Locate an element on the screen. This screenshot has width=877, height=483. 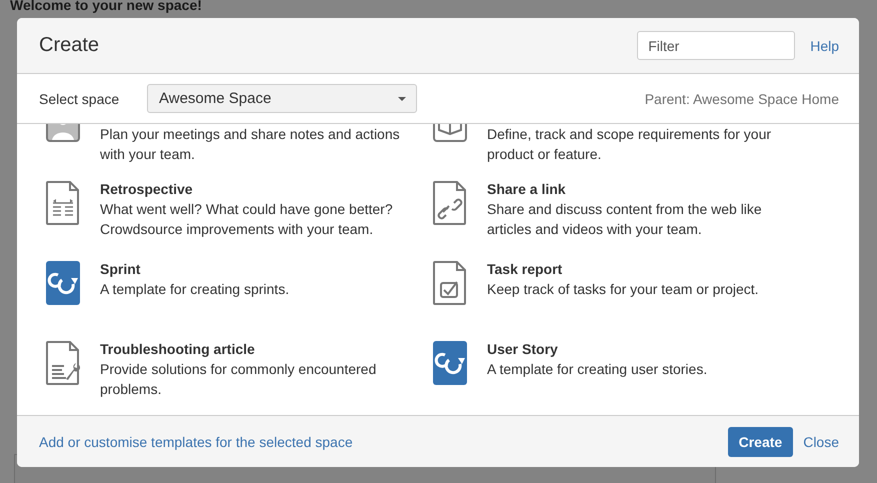
caret-icon is located at coordinates (402, 98).